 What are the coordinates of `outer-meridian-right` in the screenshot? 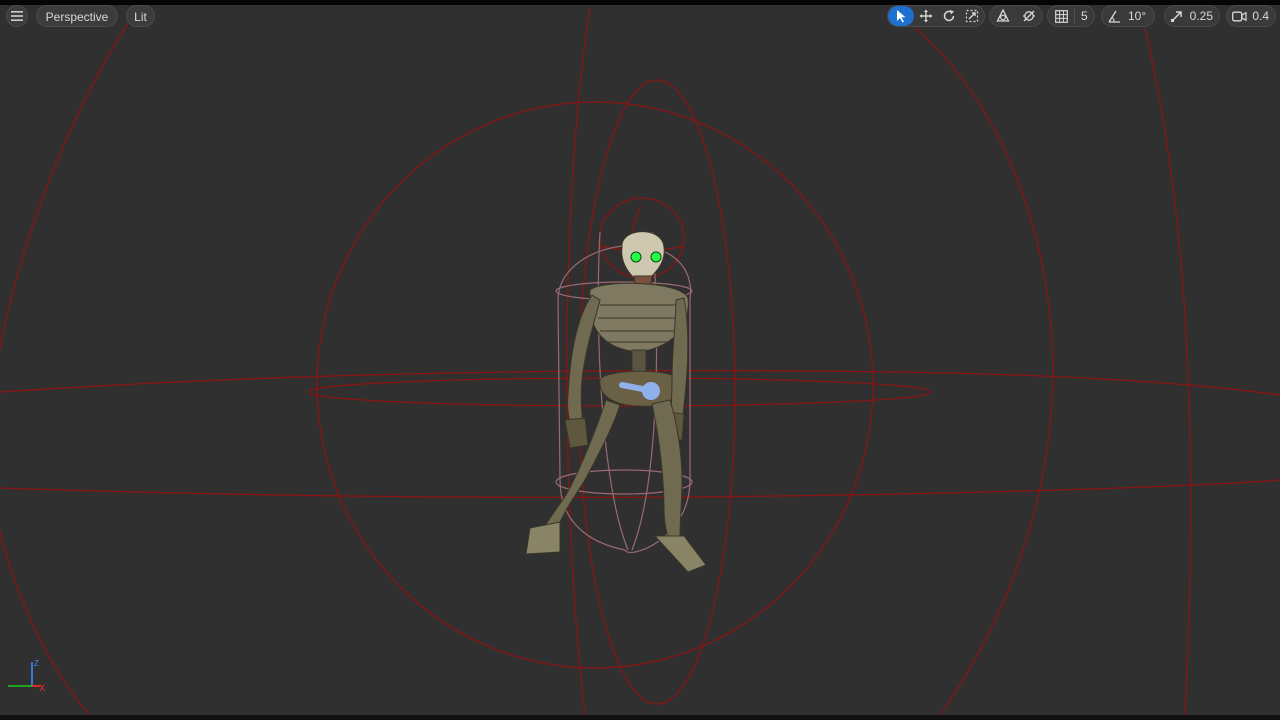 It's located at (1168, 371).